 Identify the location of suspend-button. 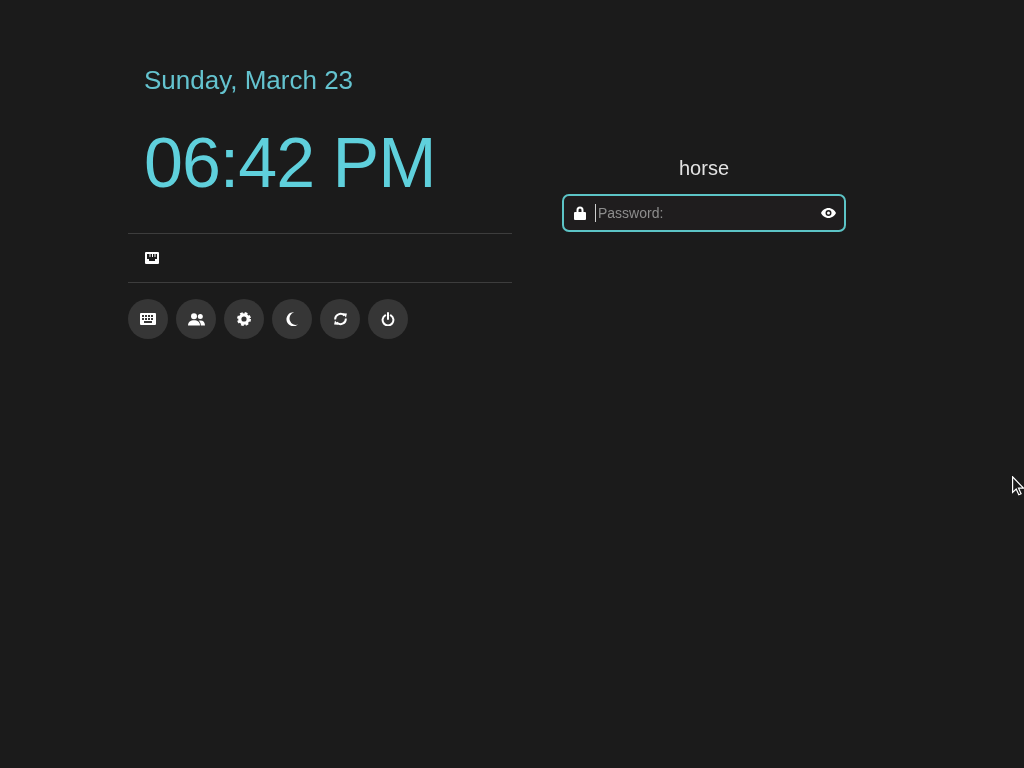
(292, 319).